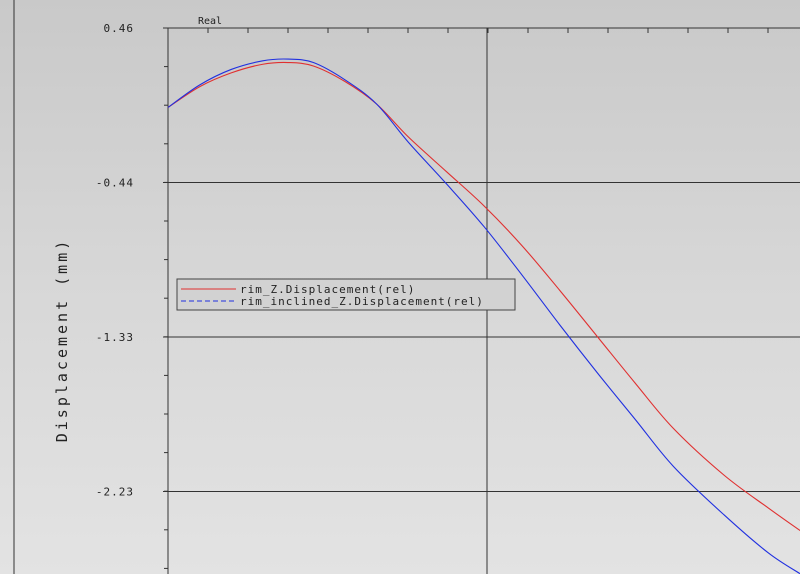 Image resolution: width=800 pixels, height=574 pixels. What do you see at coordinates (62, 340) in the screenshot?
I see `y-axis-label: Displacement (mm)` at bounding box center [62, 340].